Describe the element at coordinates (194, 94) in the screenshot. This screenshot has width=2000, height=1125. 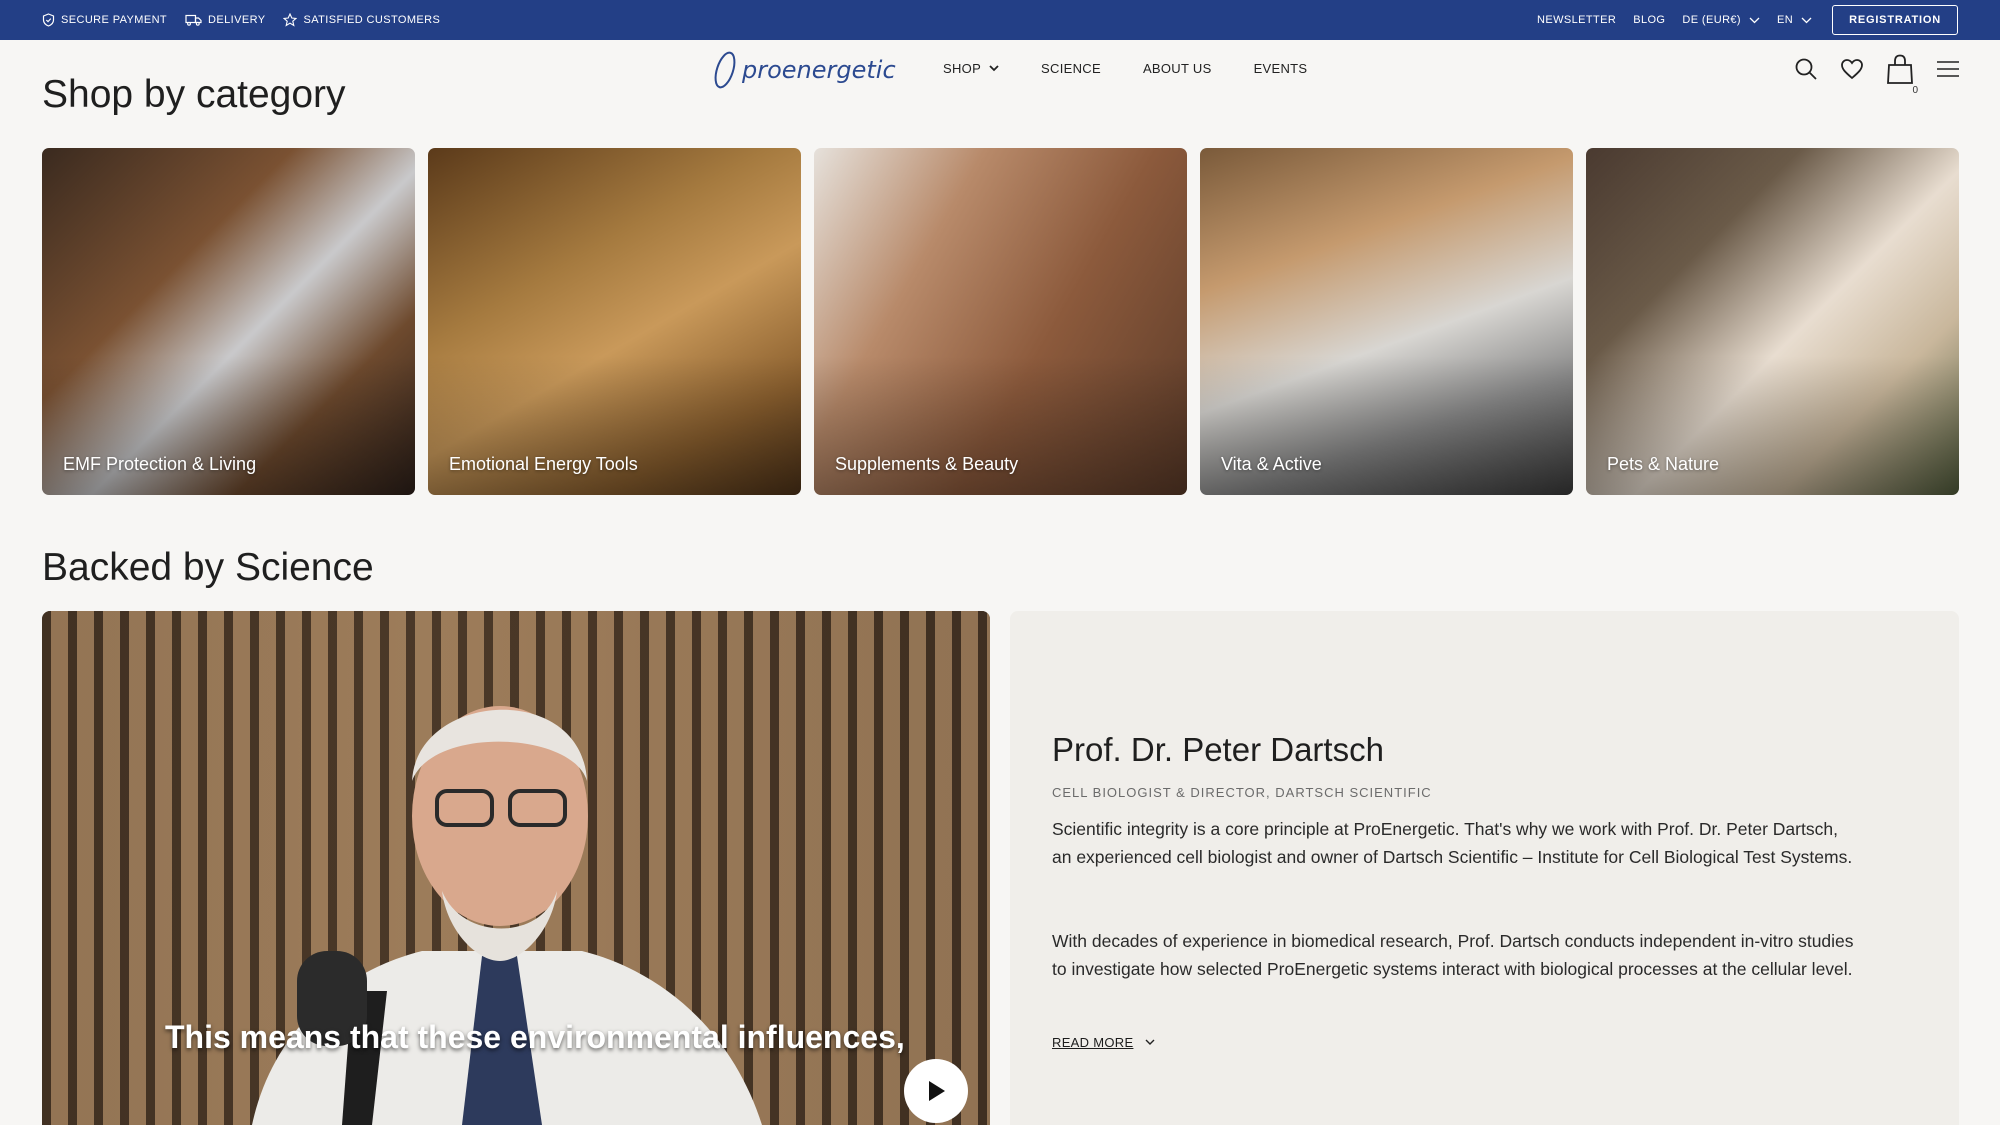
I see `shop-by-category-title: Shop by category` at that location.